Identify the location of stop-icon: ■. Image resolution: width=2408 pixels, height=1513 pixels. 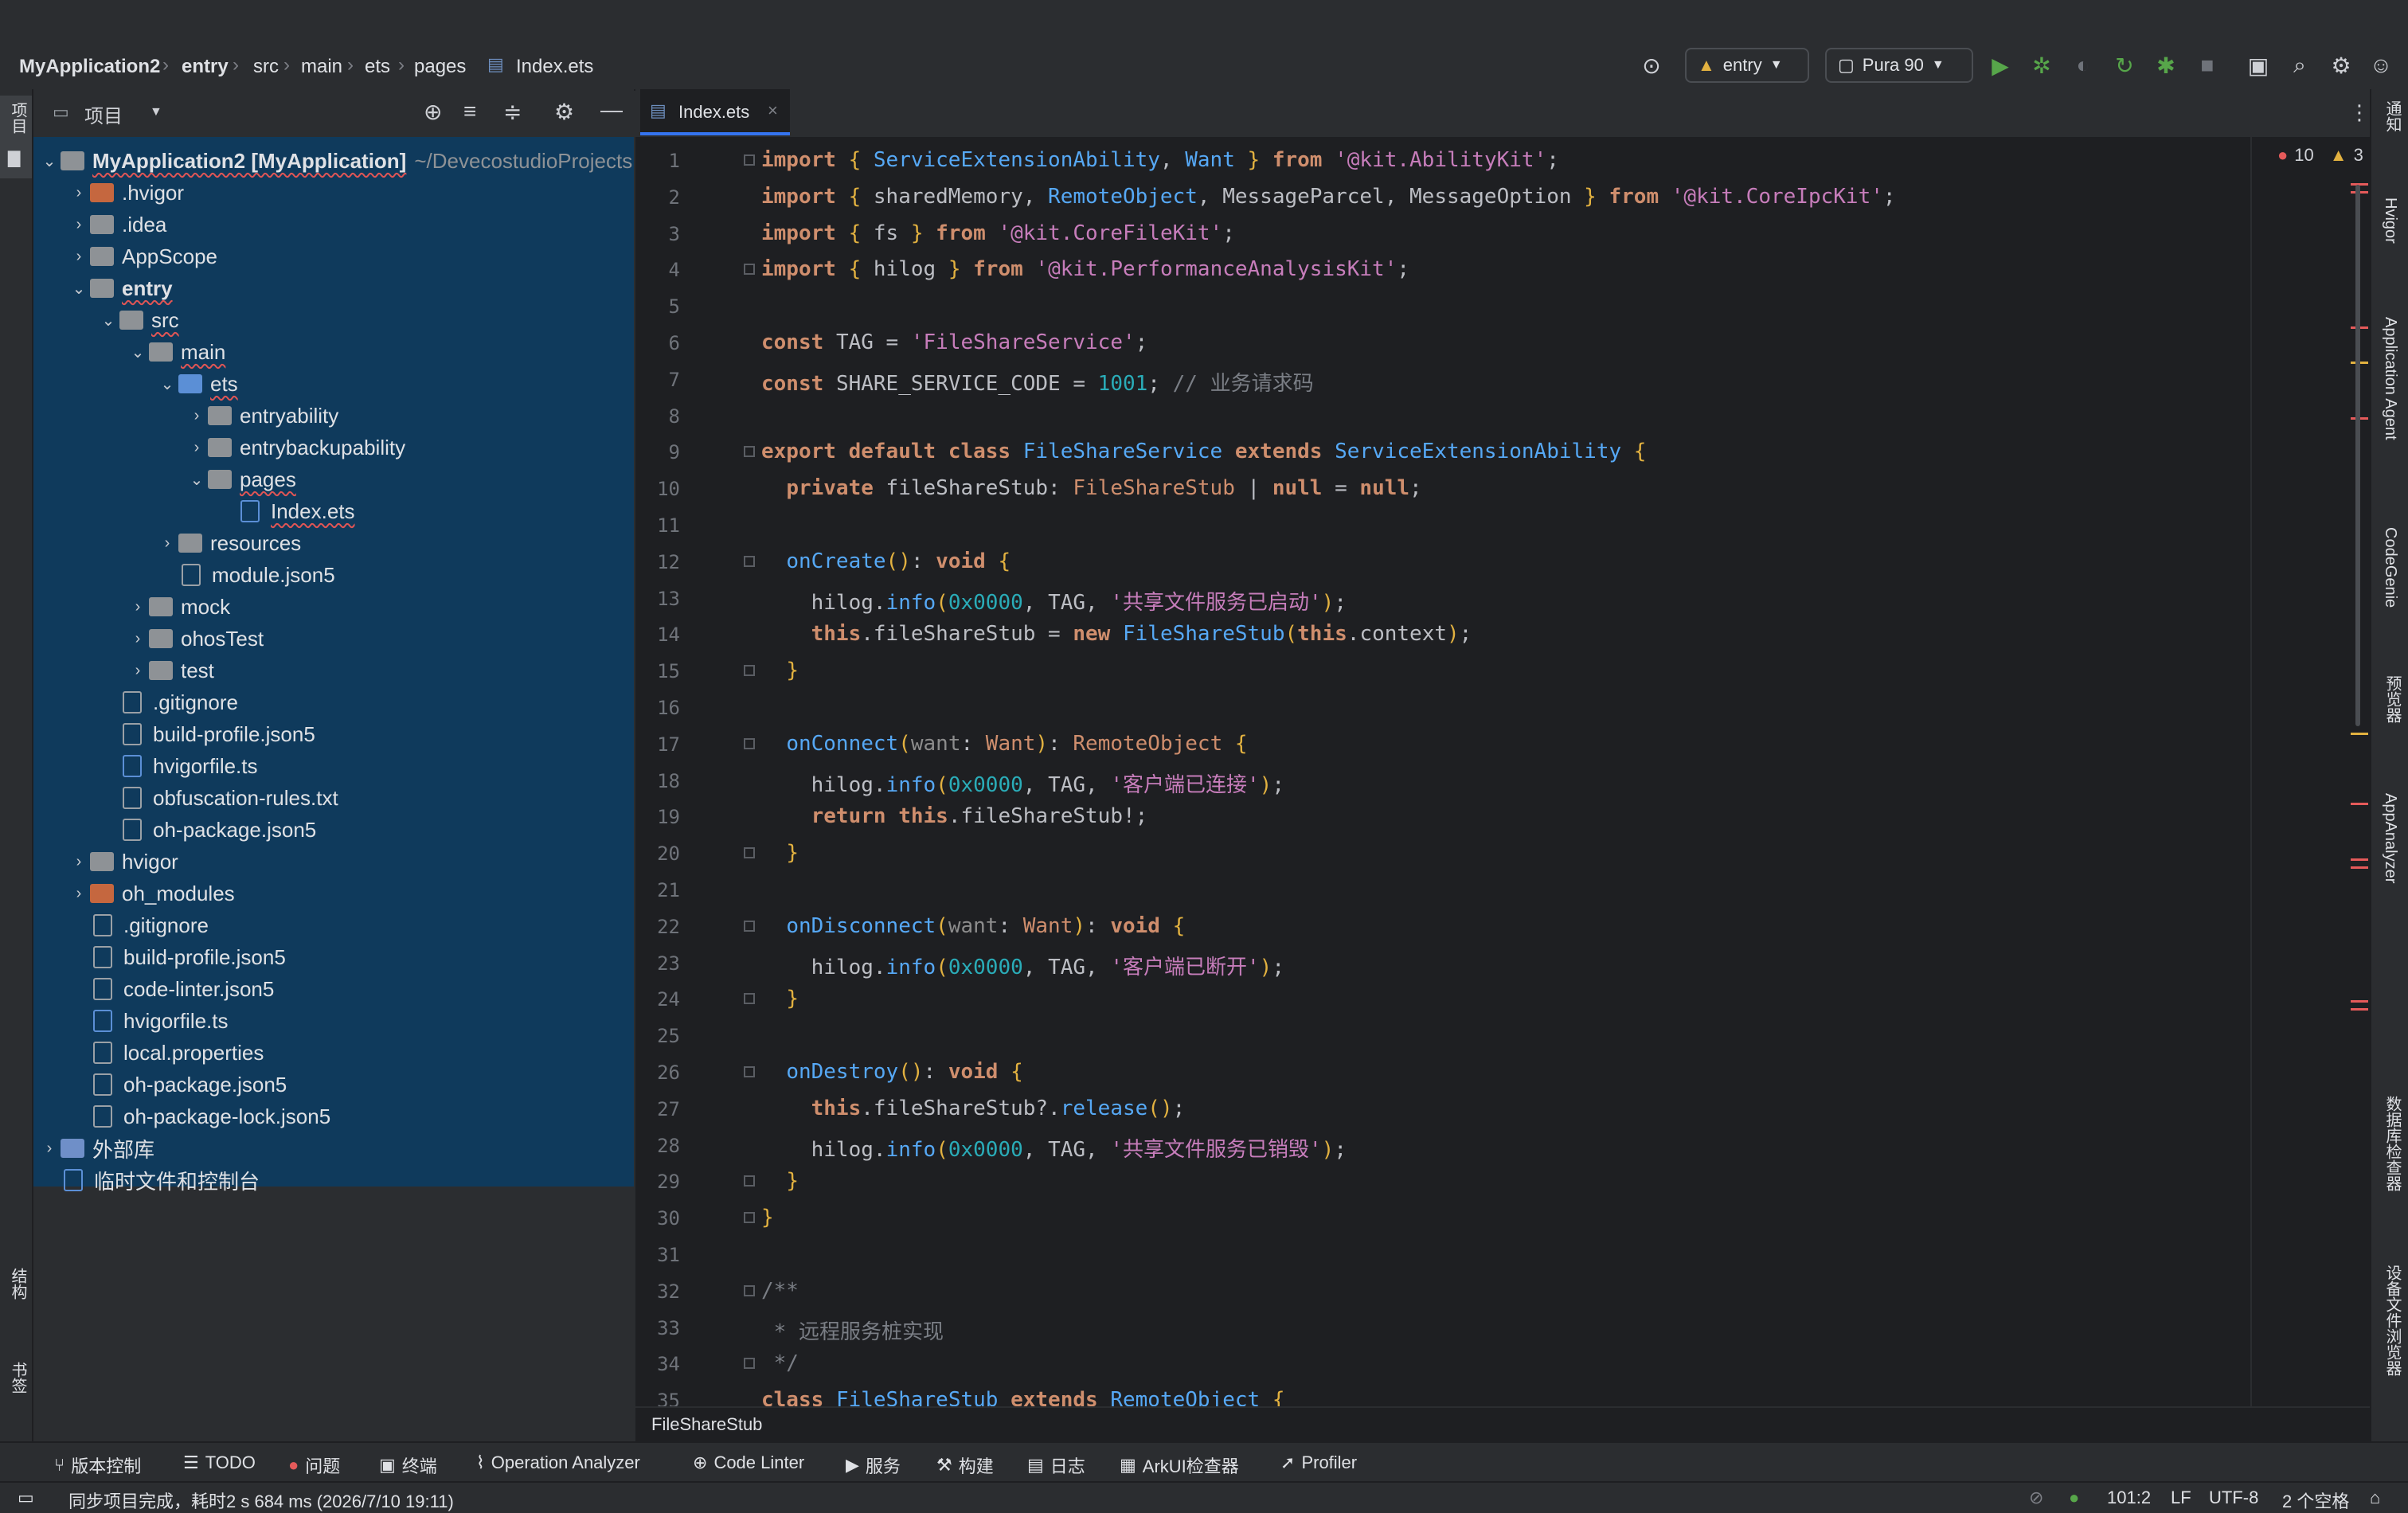
(2207, 65).